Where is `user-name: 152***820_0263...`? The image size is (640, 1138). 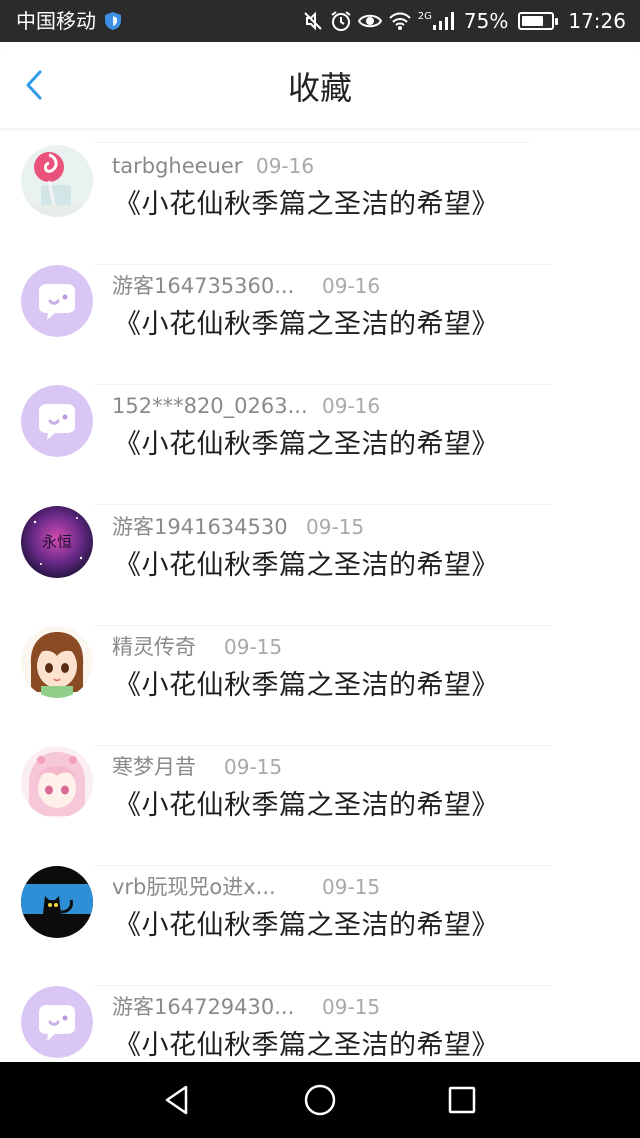 user-name: 152***820_0263... is located at coordinates (210, 406).